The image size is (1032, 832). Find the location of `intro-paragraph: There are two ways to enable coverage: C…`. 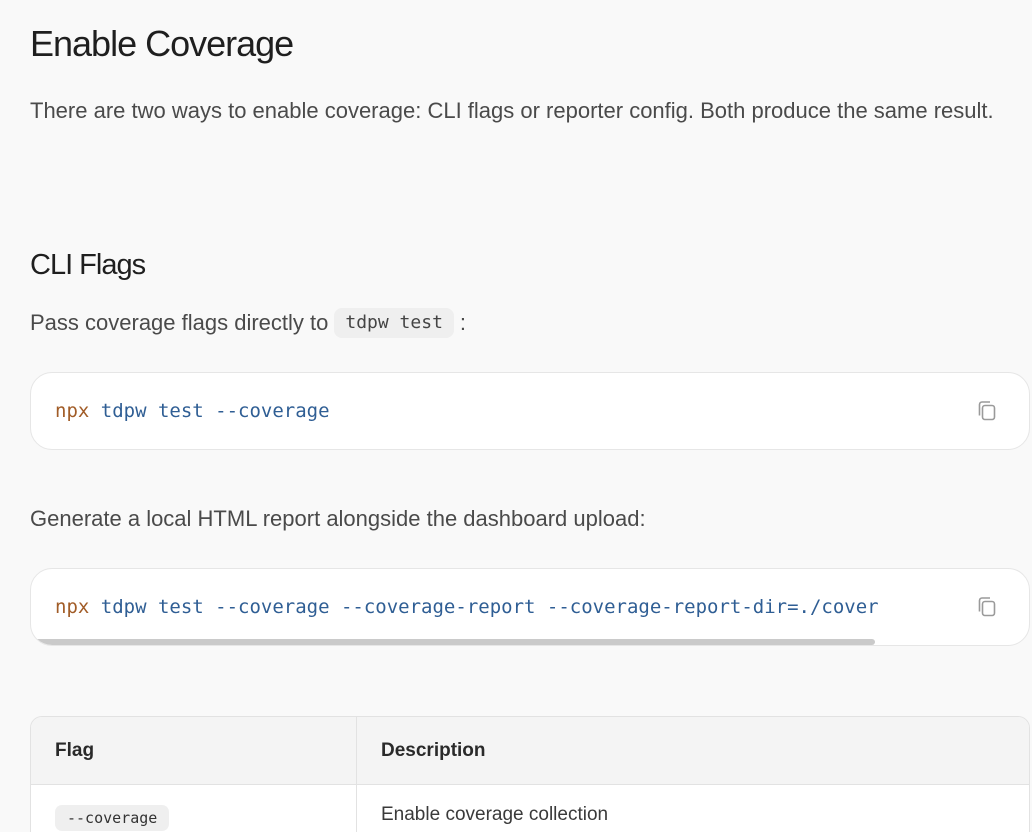

intro-paragraph: There are two ways to enable coverage: C… is located at coordinates (512, 110).